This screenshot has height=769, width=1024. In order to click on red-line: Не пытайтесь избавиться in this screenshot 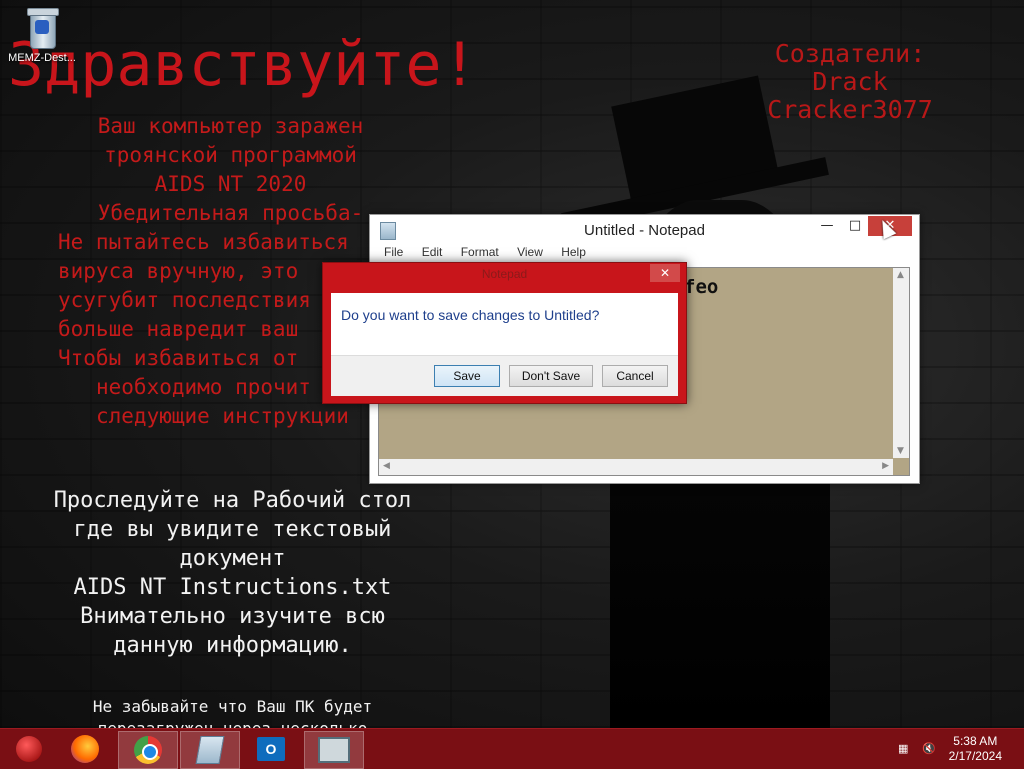, I will do `click(203, 242)`.